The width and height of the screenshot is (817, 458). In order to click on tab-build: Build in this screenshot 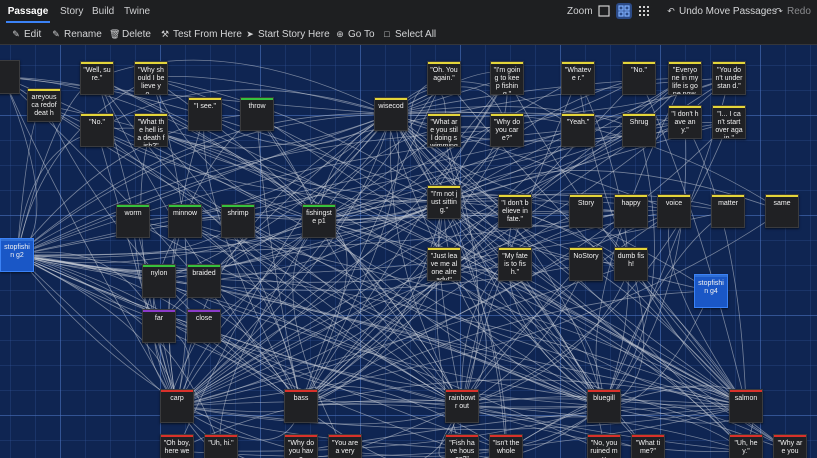, I will do `click(103, 11)`.